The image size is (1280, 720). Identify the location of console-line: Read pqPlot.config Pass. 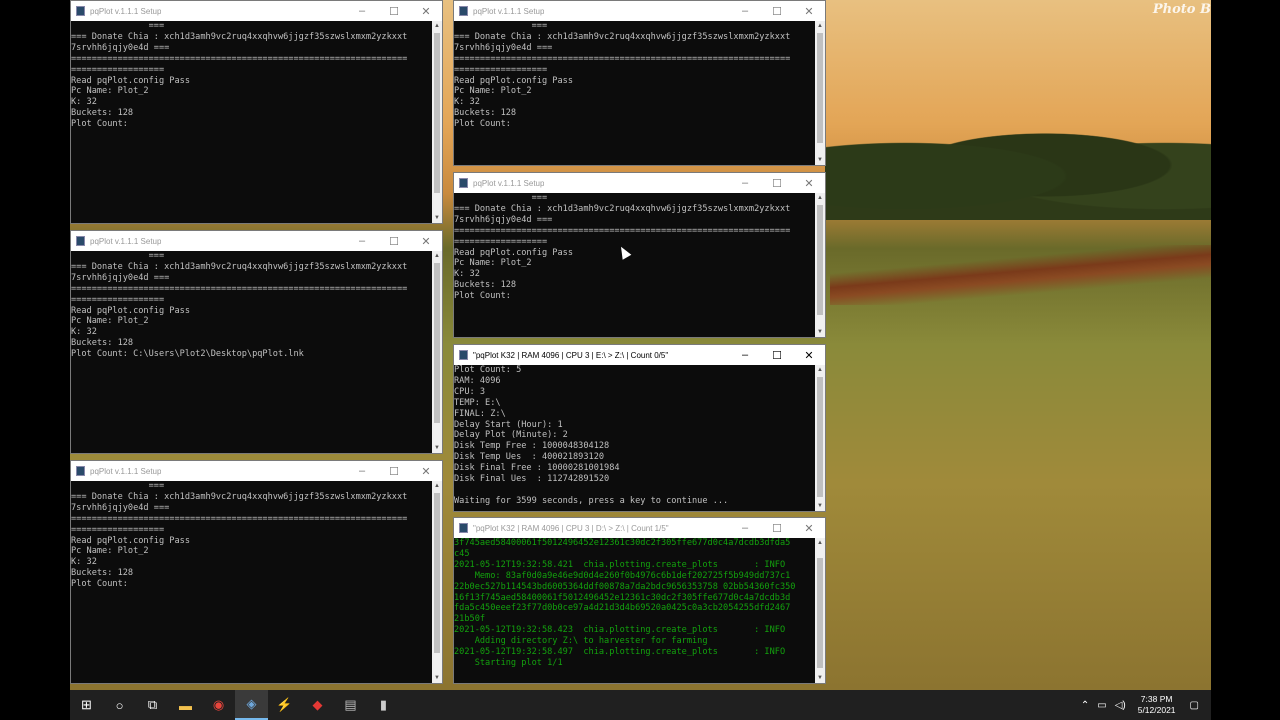
(130, 310).